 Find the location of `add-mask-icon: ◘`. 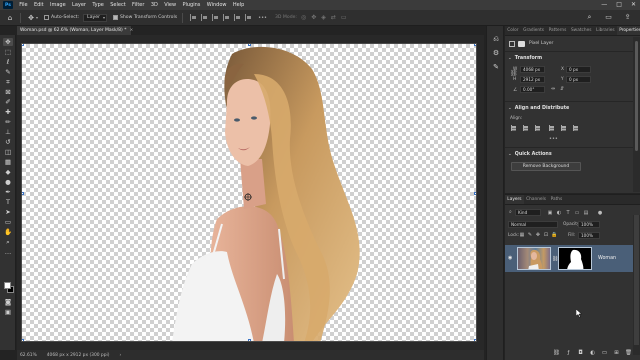

add-mask-icon: ◘ is located at coordinates (580, 353).